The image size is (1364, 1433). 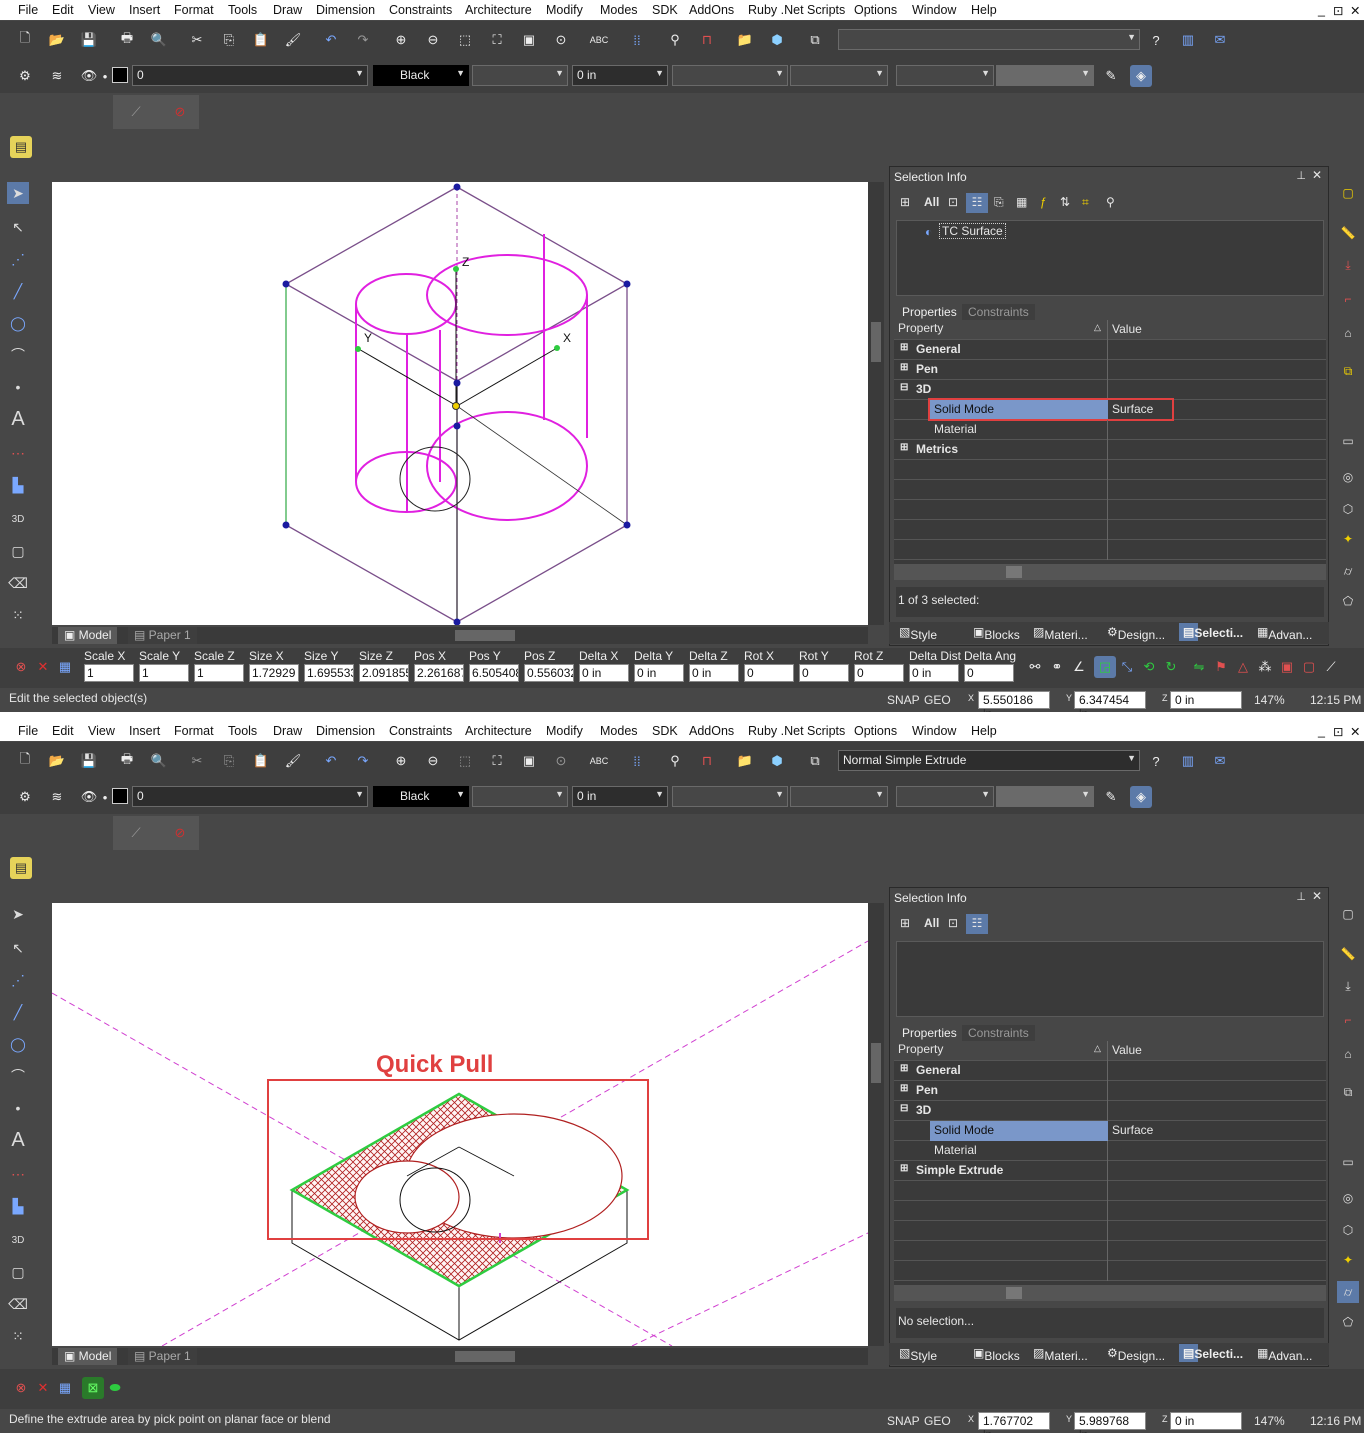 What do you see at coordinates (876, 1124) in the screenshot?
I see `vertical-scrollbar` at bounding box center [876, 1124].